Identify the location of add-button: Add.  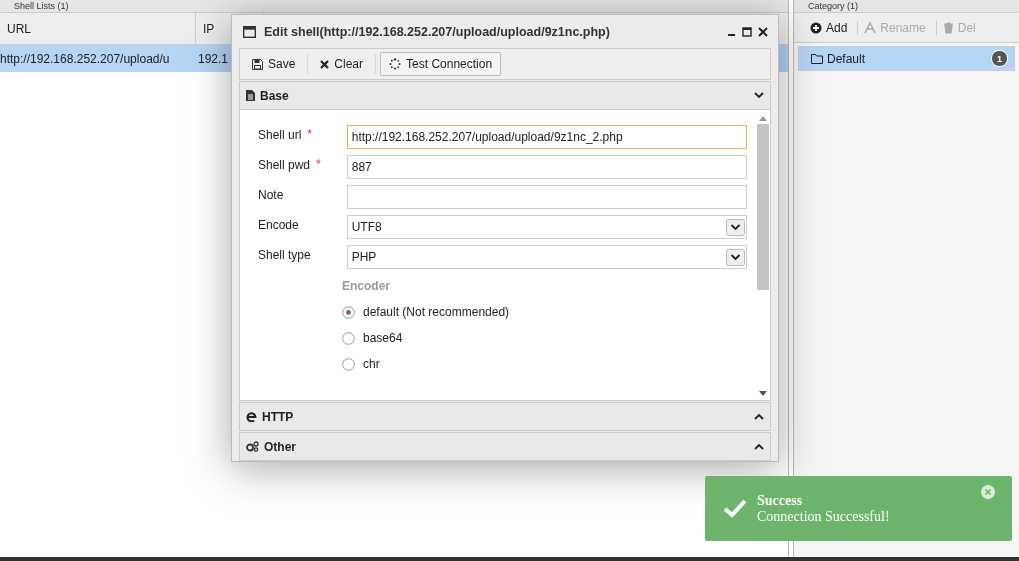
(831, 27).